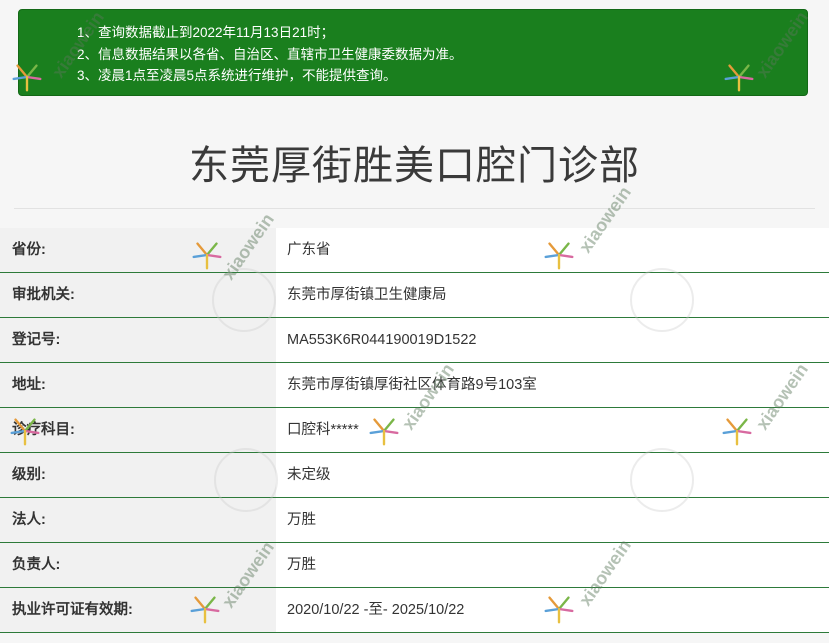 Image resolution: width=829 pixels, height=643 pixels. I want to click on row-value: MA553K6R044190019D1522, so click(382, 340).